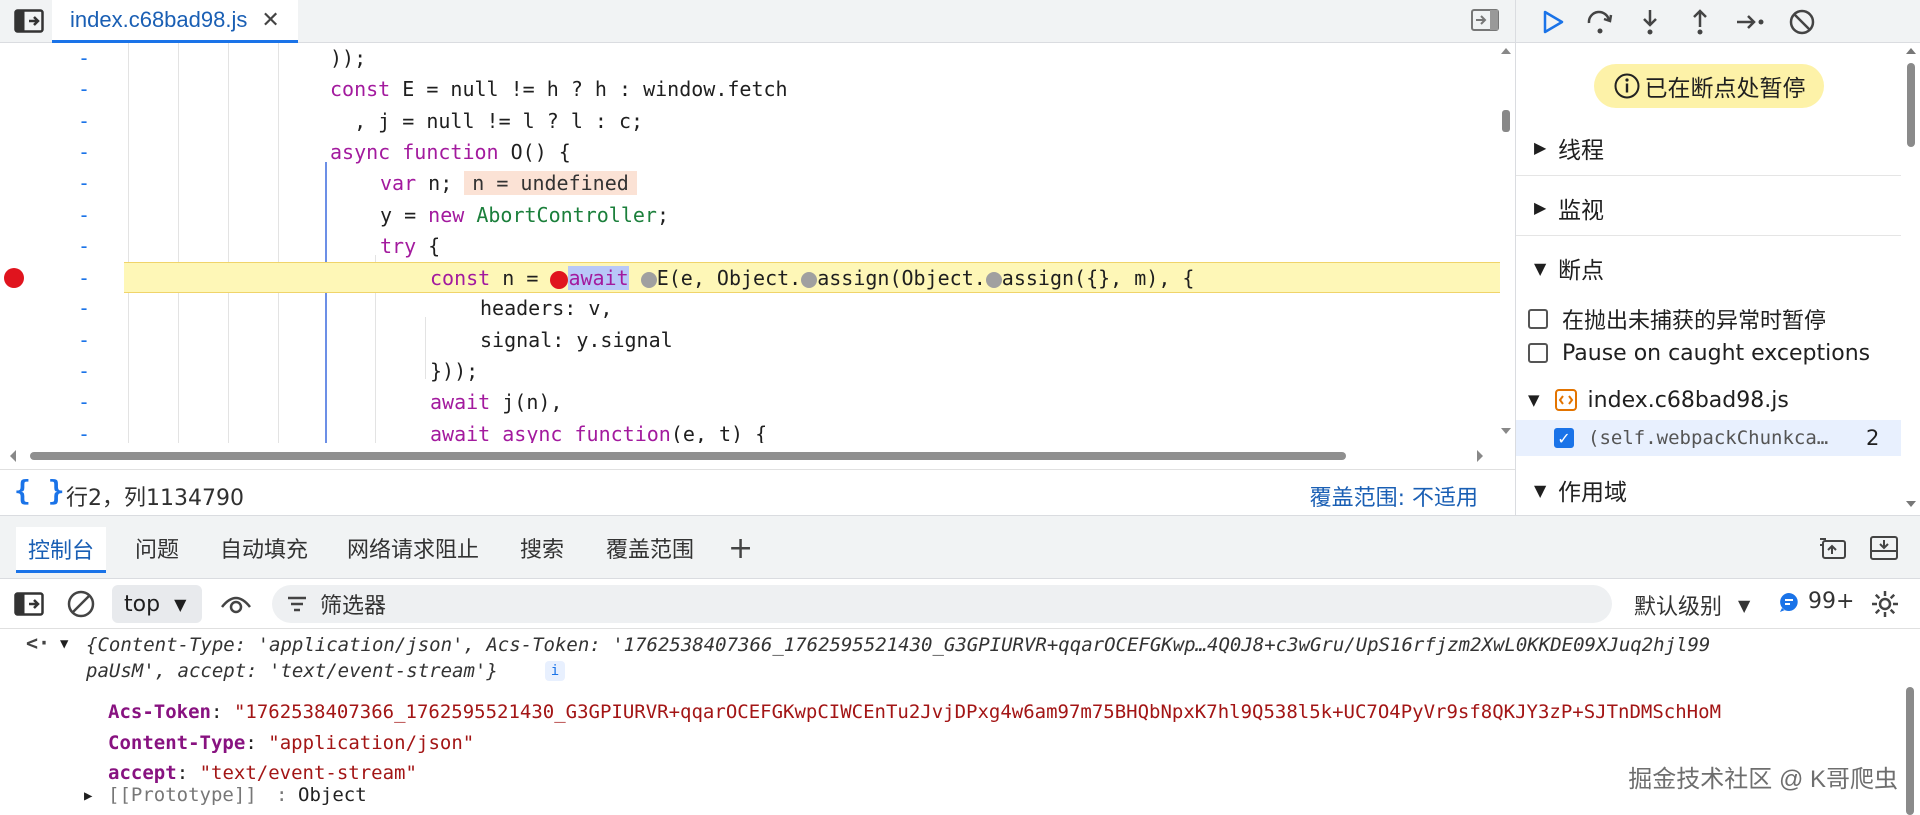  I want to click on tab-issues: 问题, so click(157, 548).